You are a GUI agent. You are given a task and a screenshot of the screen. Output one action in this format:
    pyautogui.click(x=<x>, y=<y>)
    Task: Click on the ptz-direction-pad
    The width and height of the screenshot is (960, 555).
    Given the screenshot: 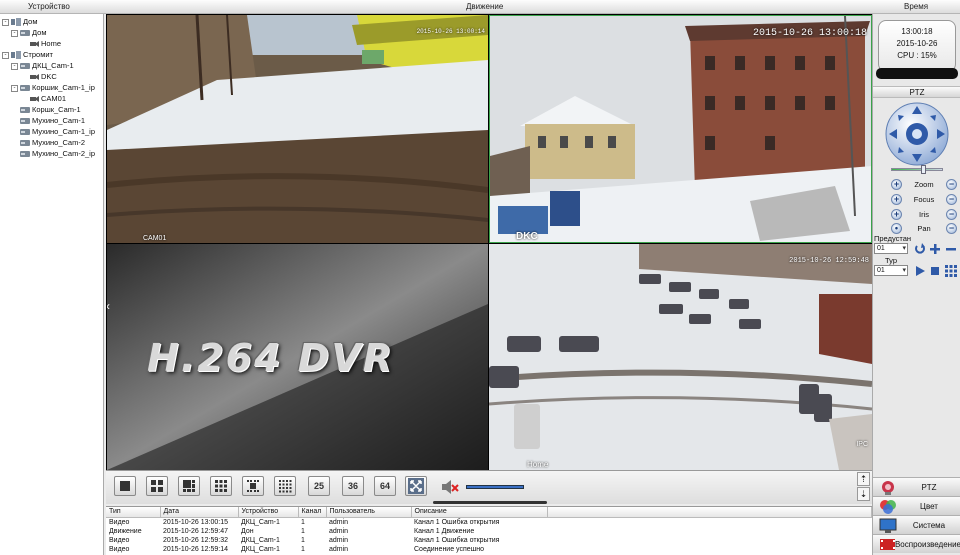 What is the action you would take?
    pyautogui.click(x=917, y=134)
    